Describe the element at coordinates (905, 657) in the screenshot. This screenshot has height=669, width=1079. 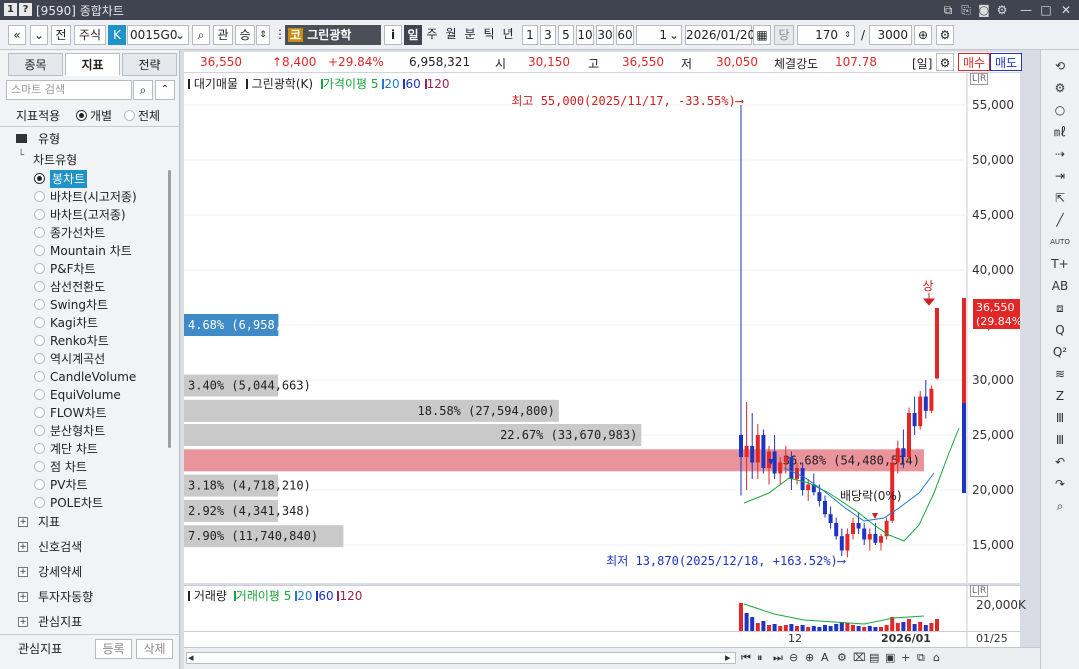
I see `add-icon: +` at that location.